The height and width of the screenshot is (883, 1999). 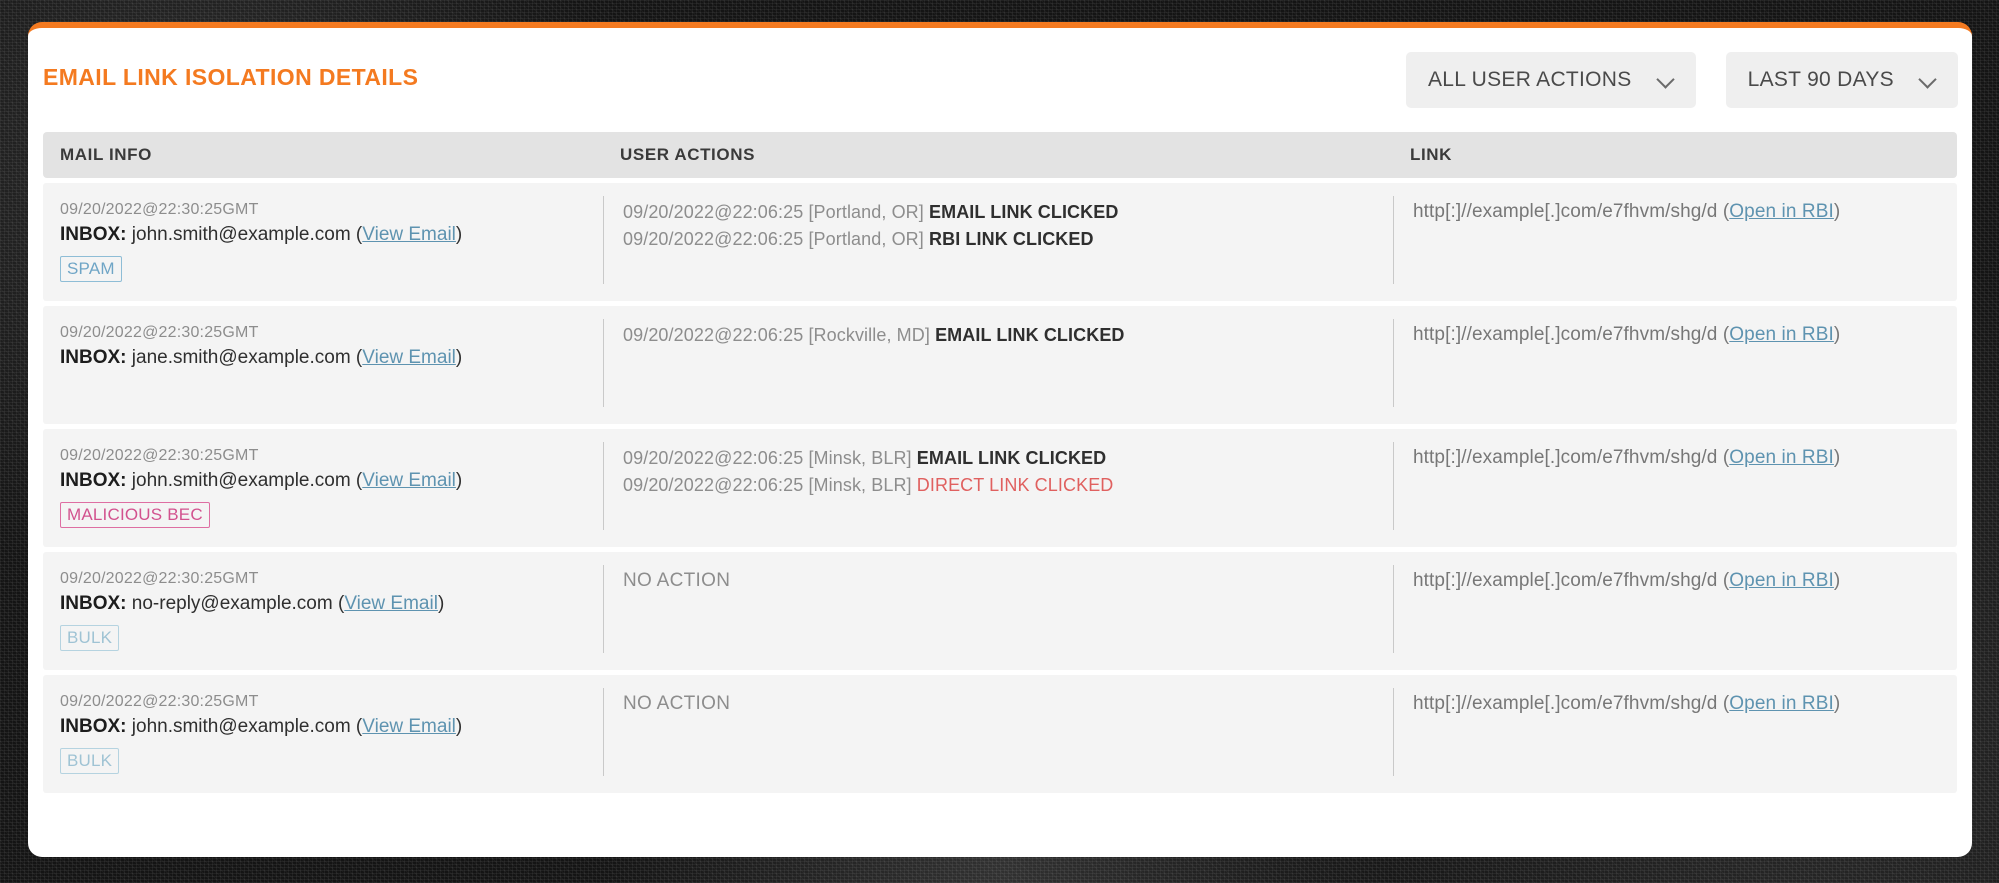 I want to click on table-header-row: MAIL INFO USER ACTIONS LINK, so click(x=1000, y=155).